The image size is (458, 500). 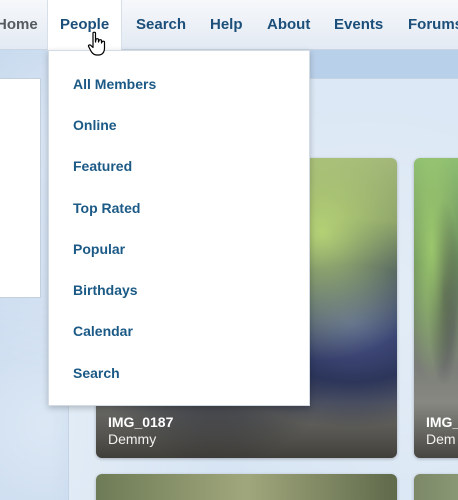 I want to click on hand-pointer-icon, so click(x=96, y=43).